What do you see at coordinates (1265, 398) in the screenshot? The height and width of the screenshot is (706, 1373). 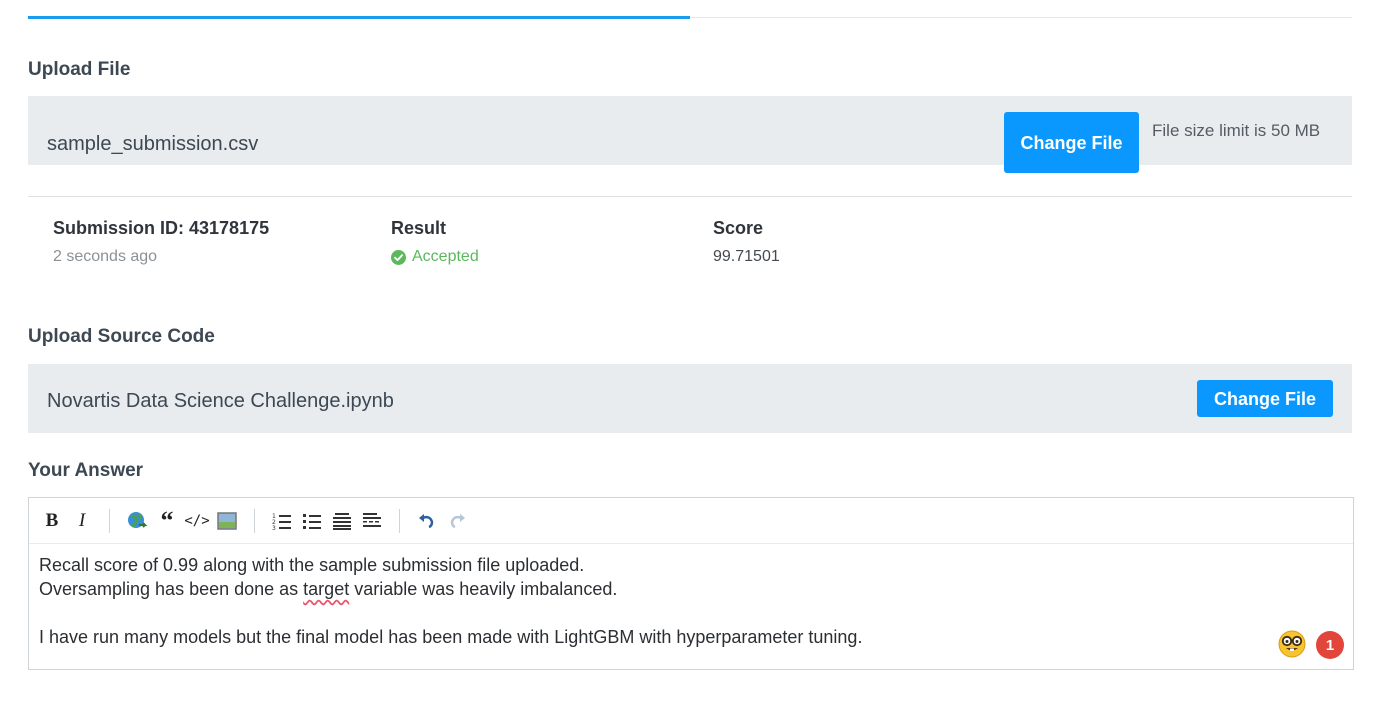 I see `change-source-button: Change File` at bounding box center [1265, 398].